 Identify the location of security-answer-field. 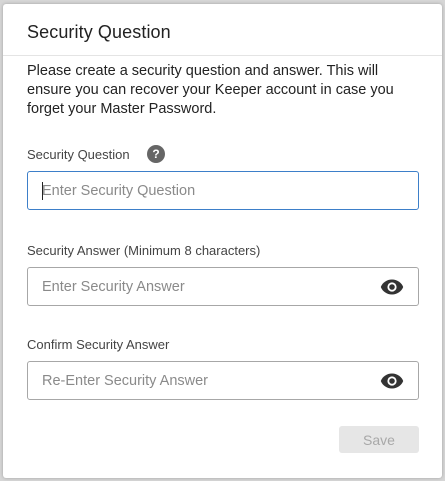
(223, 286).